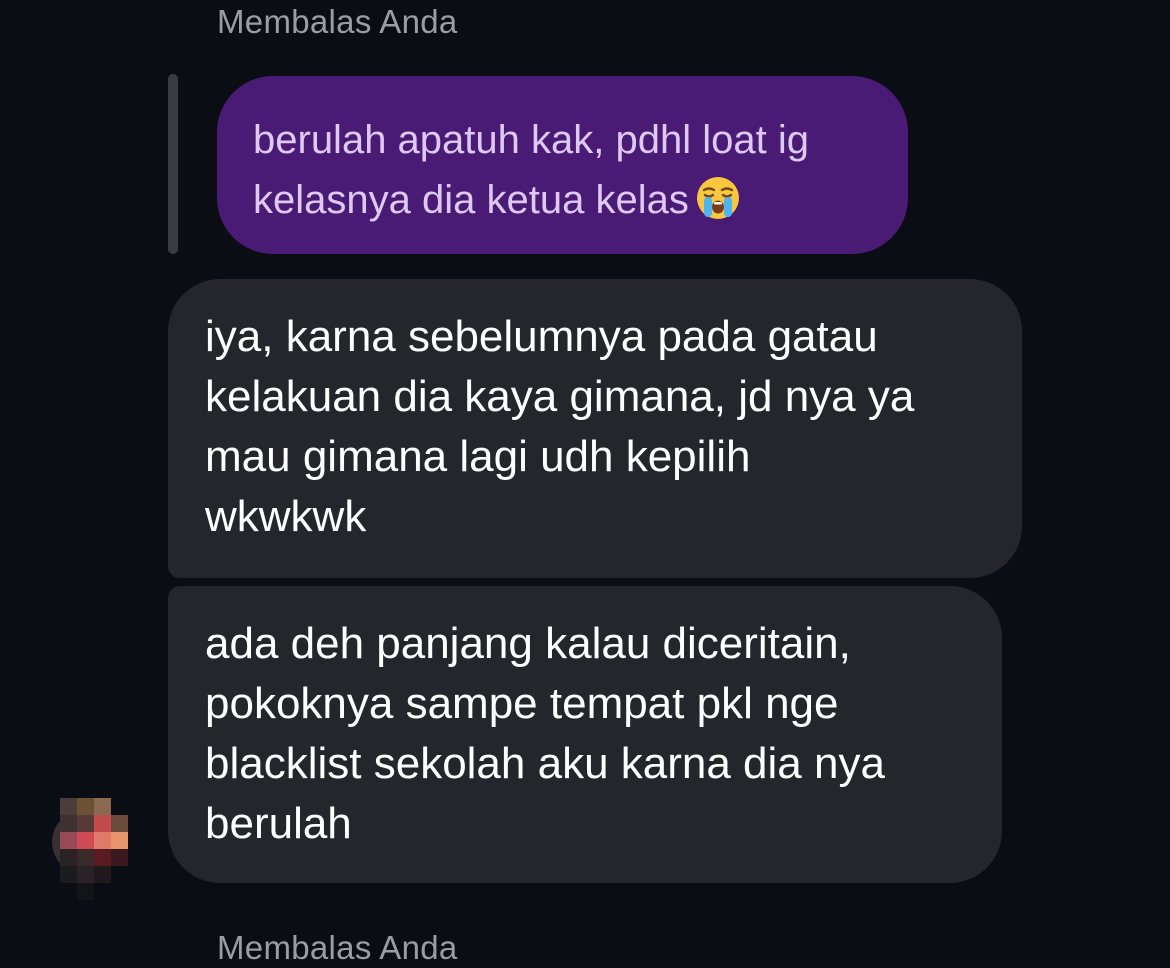 The image size is (1170, 968). I want to click on message-text-line: berulah, so click(278, 823).